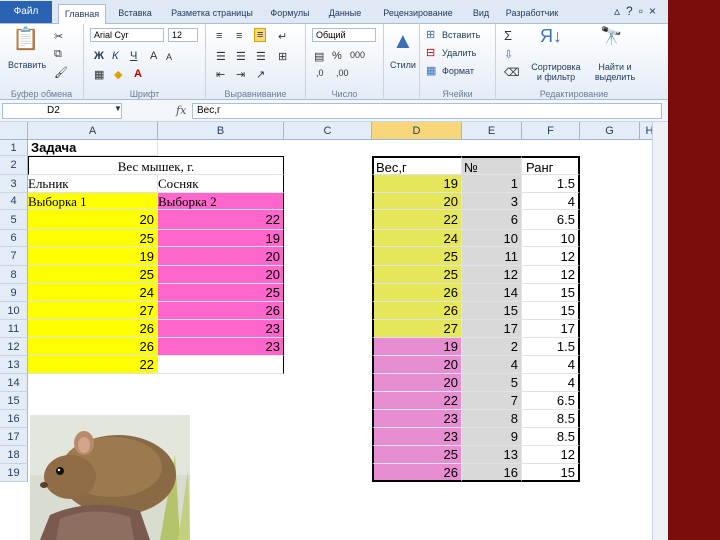 The width and height of the screenshot is (720, 540). I want to click on row-header-14: 14, so click(14, 383).